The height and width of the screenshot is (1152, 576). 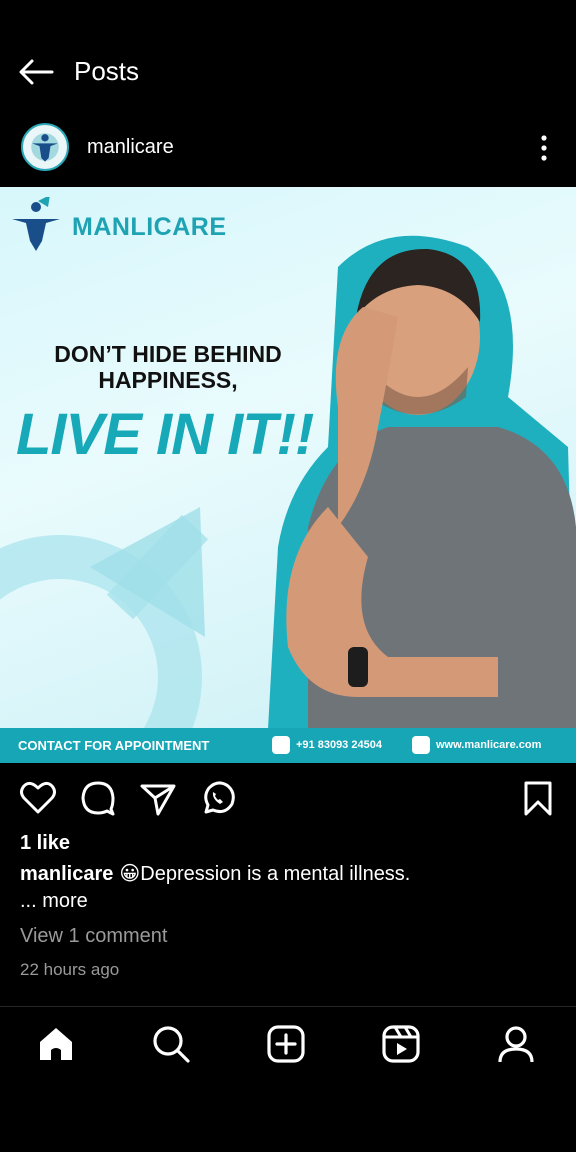 What do you see at coordinates (421, 745) in the screenshot?
I see `globe-icon` at bounding box center [421, 745].